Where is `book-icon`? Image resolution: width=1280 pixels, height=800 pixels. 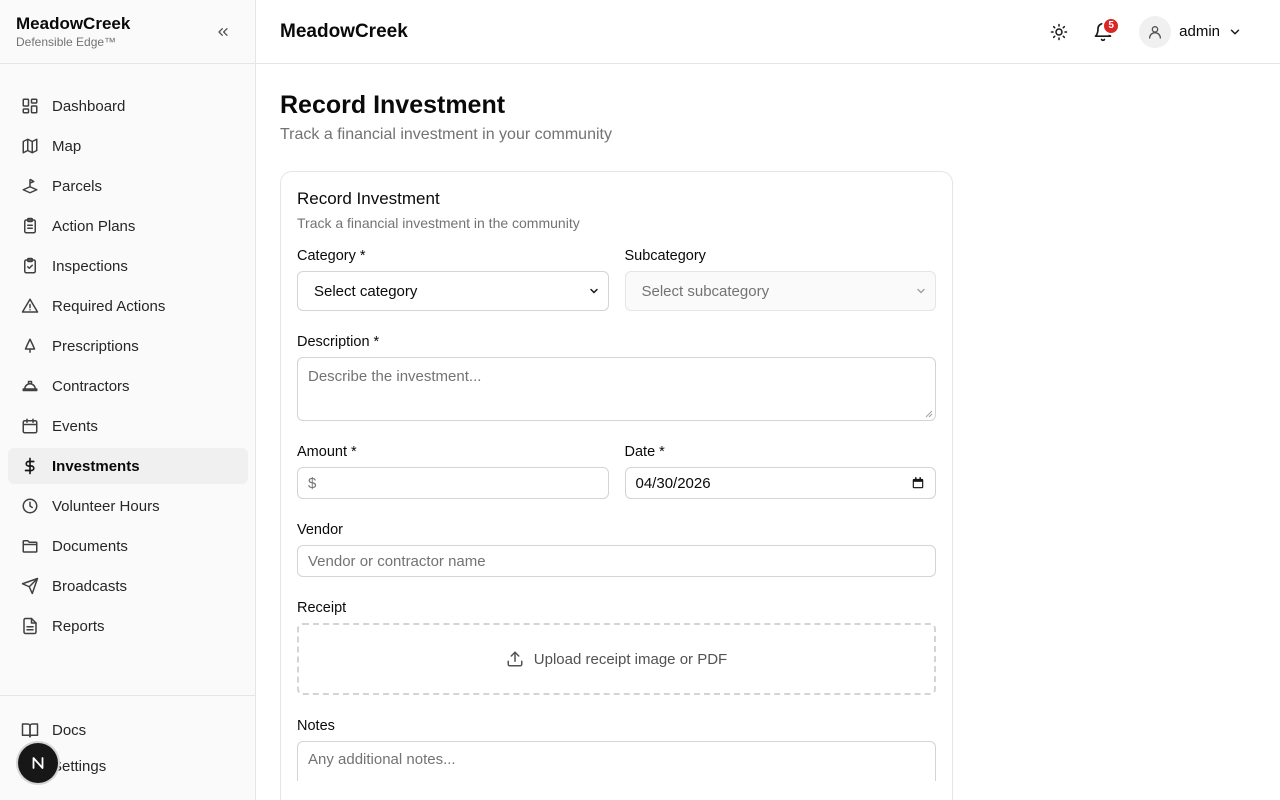
book-icon is located at coordinates (30, 730).